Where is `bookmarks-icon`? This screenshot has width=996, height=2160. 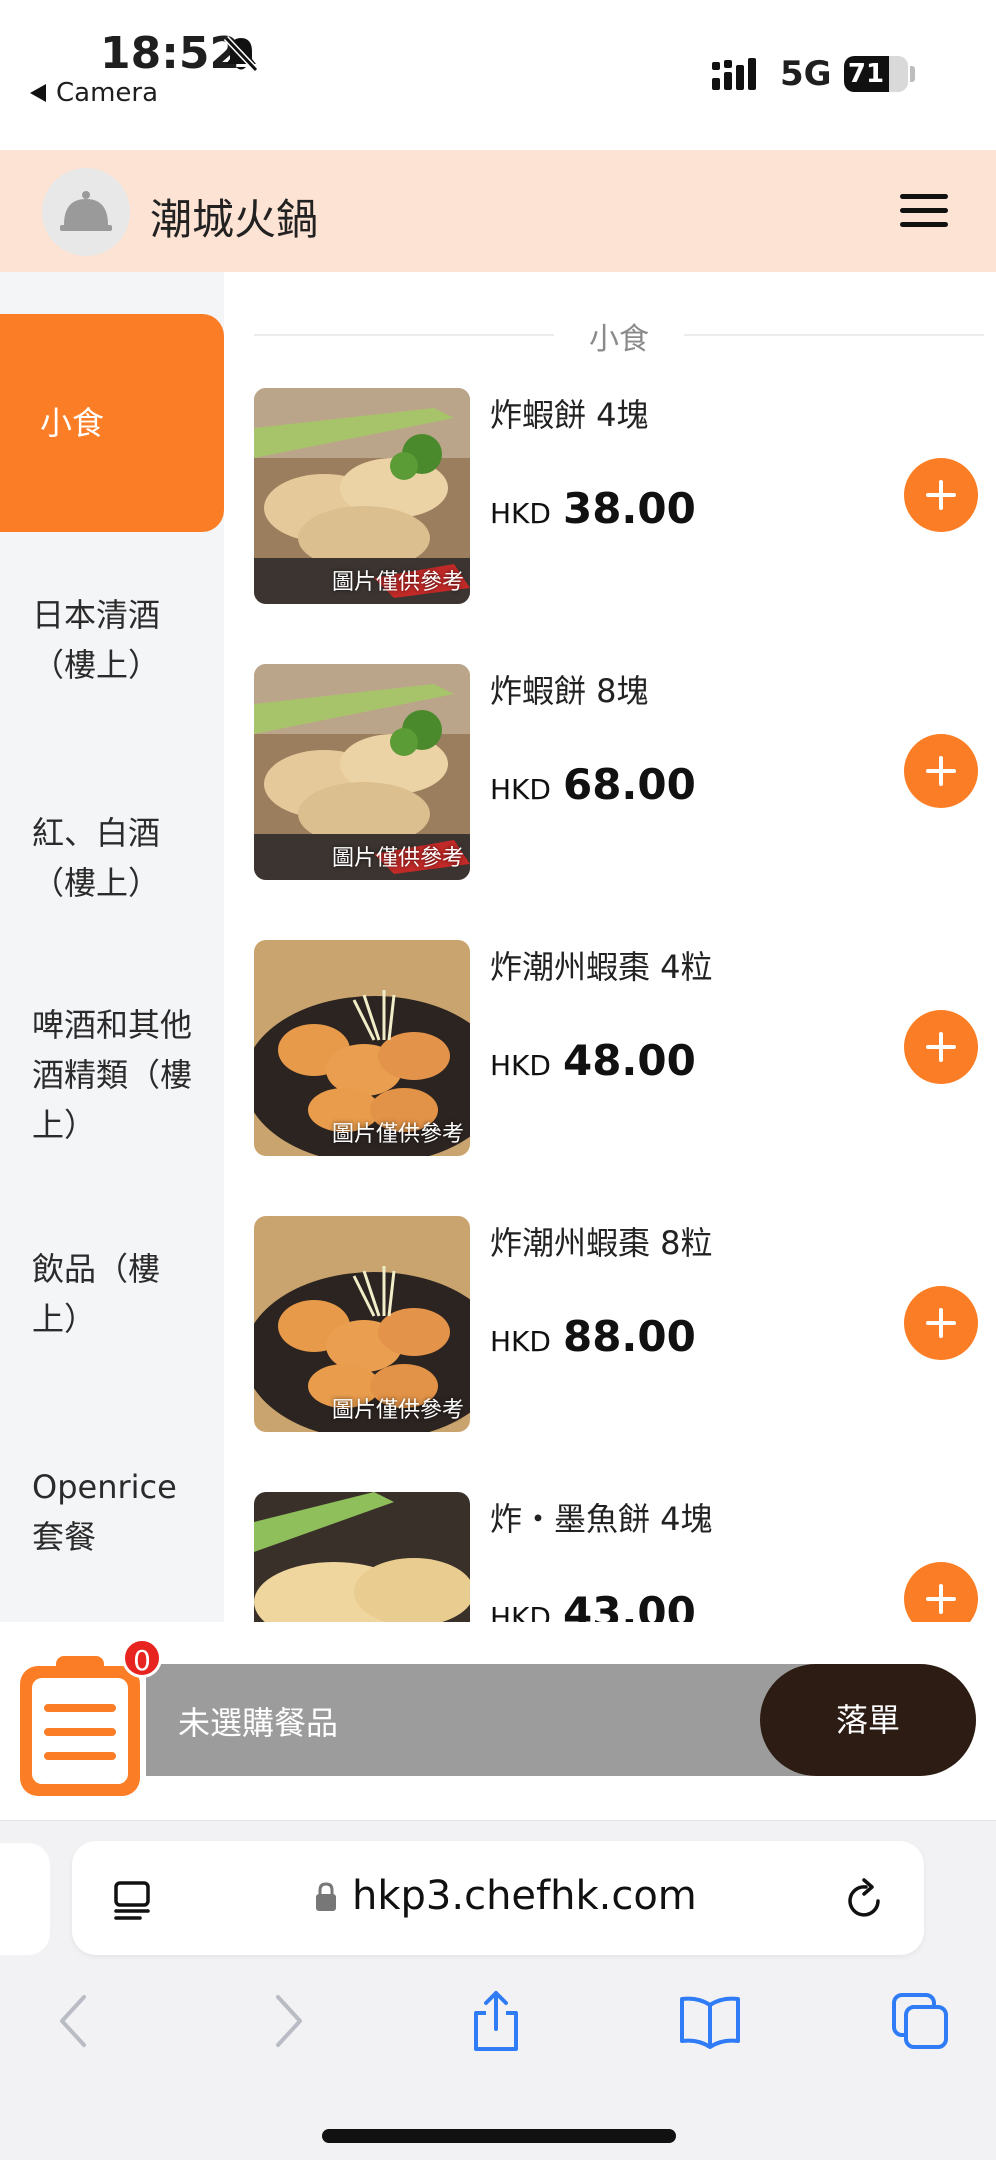
bookmarks-icon is located at coordinates (710, 2022).